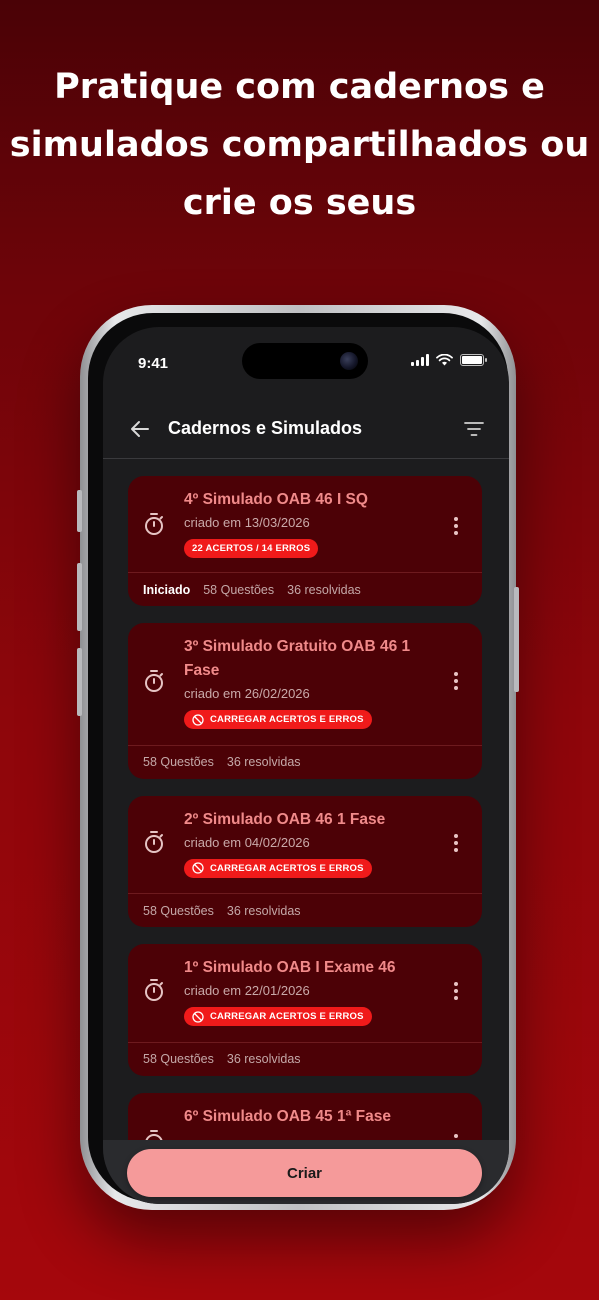 The height and width of the screenshot is (1300, 599). Describe the element at coordinates (167, 589) in the screenshot. I see `card-status: Iniciado` at that location.